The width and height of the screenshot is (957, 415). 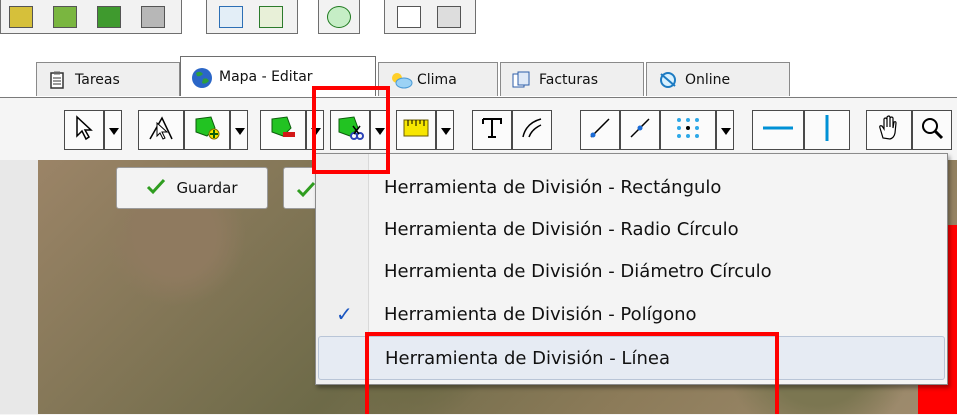 I want to click on top-toolbar, so click(x=478, y=20).